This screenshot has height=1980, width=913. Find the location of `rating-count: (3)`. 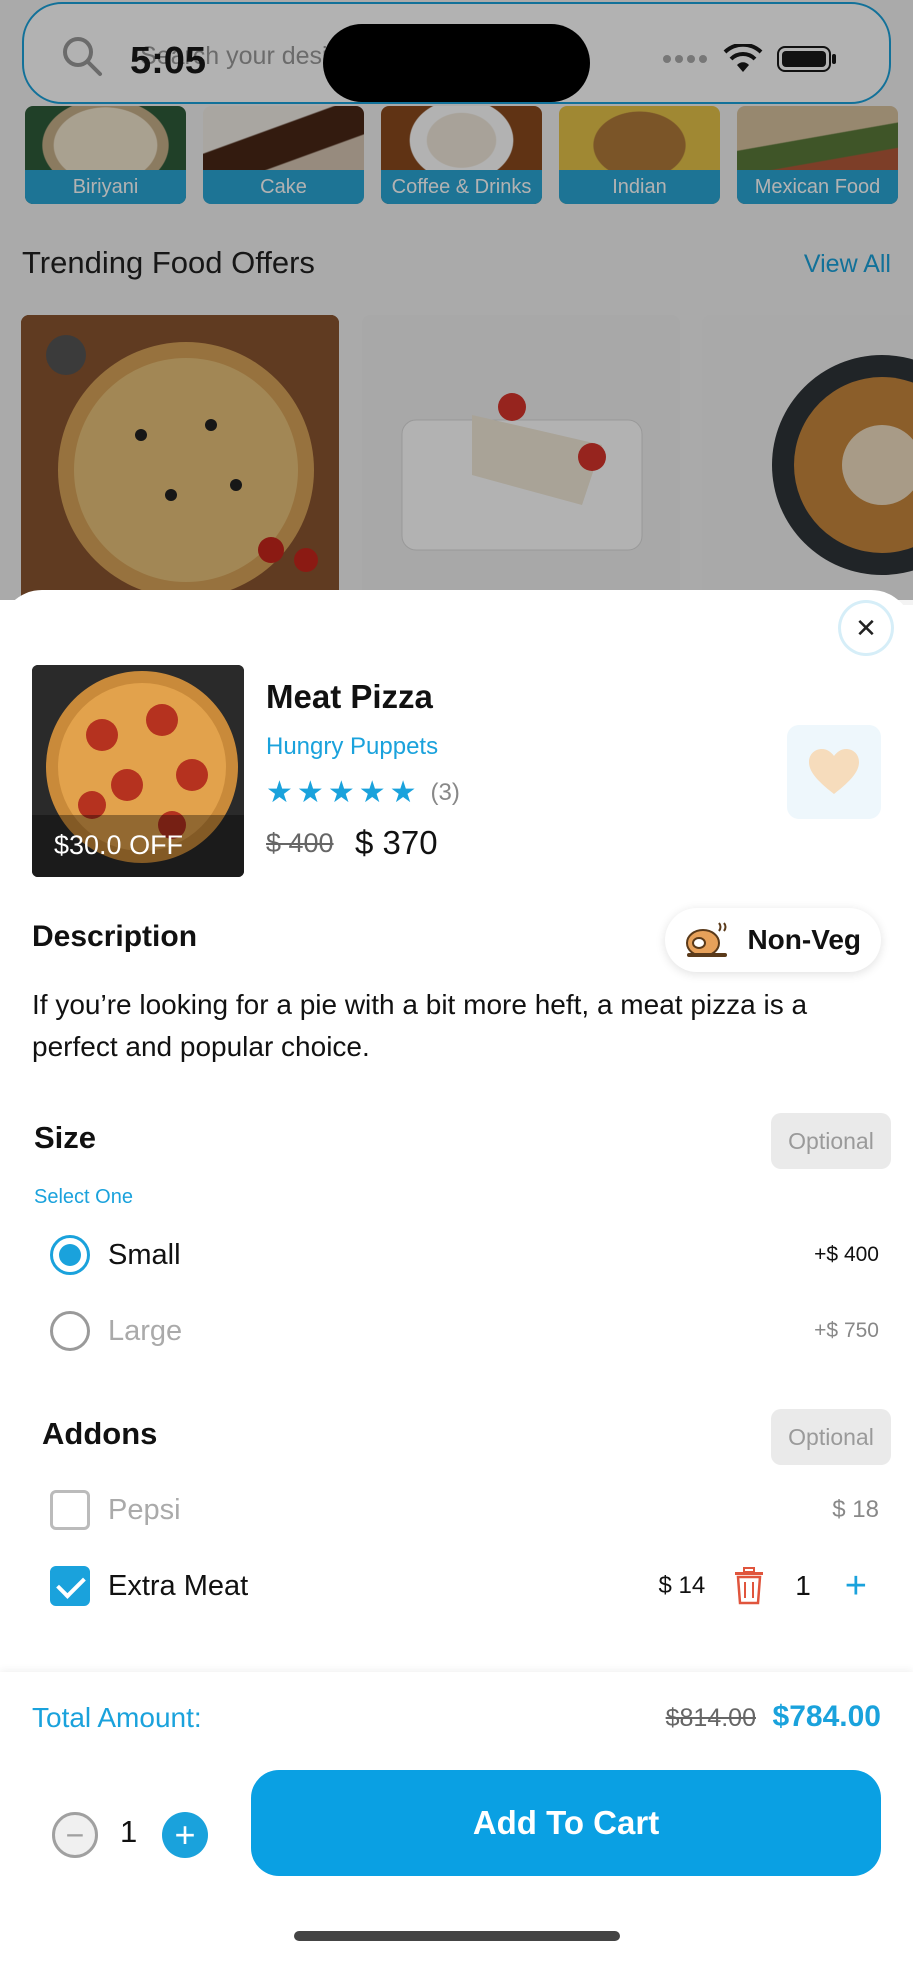

rating-count: (3) is located at coordinates (445, 792).